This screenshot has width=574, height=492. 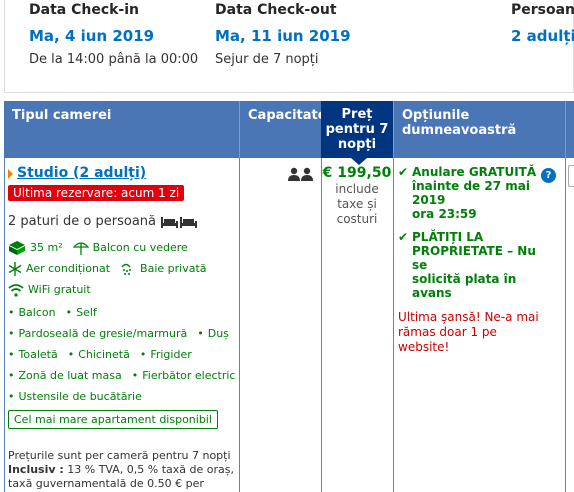 I want to click on capacity-cell, so click(x=301, y=174).